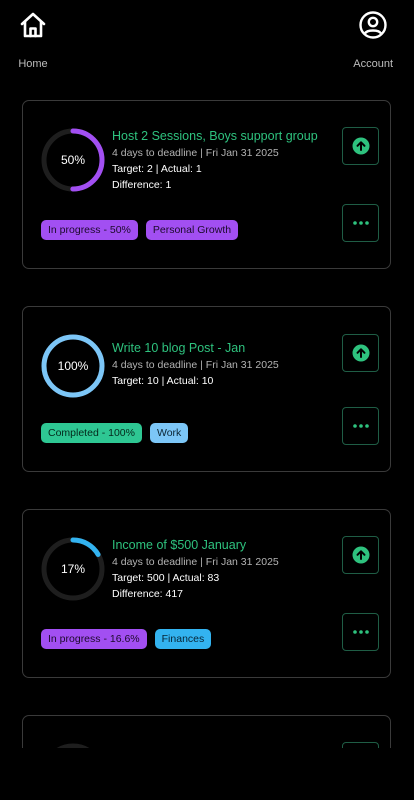  I want to click on progress-ring: 50%, so click(73, 160).